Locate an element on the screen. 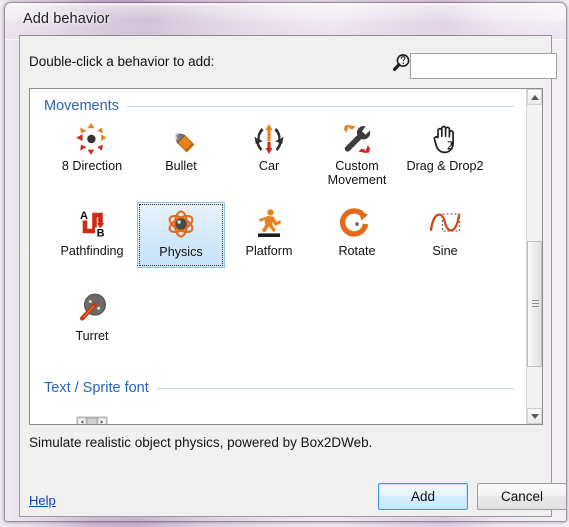  svg-text: B is located at coordinates (101, 234).